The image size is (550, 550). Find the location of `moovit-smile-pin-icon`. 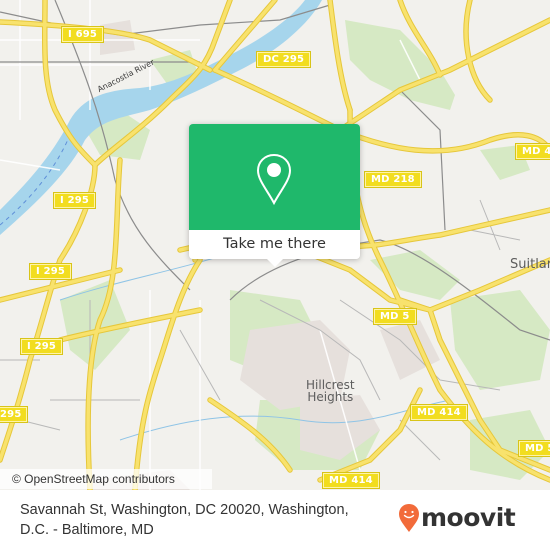

moovit-smile-pin-icon is located at coordinates (409, 518).